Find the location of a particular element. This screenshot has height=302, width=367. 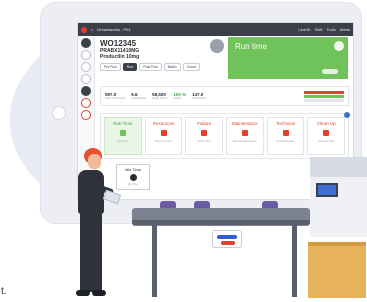

phase-buttons: Pre Run Run Post Run Batch Count is located at coordinates (164, 67).